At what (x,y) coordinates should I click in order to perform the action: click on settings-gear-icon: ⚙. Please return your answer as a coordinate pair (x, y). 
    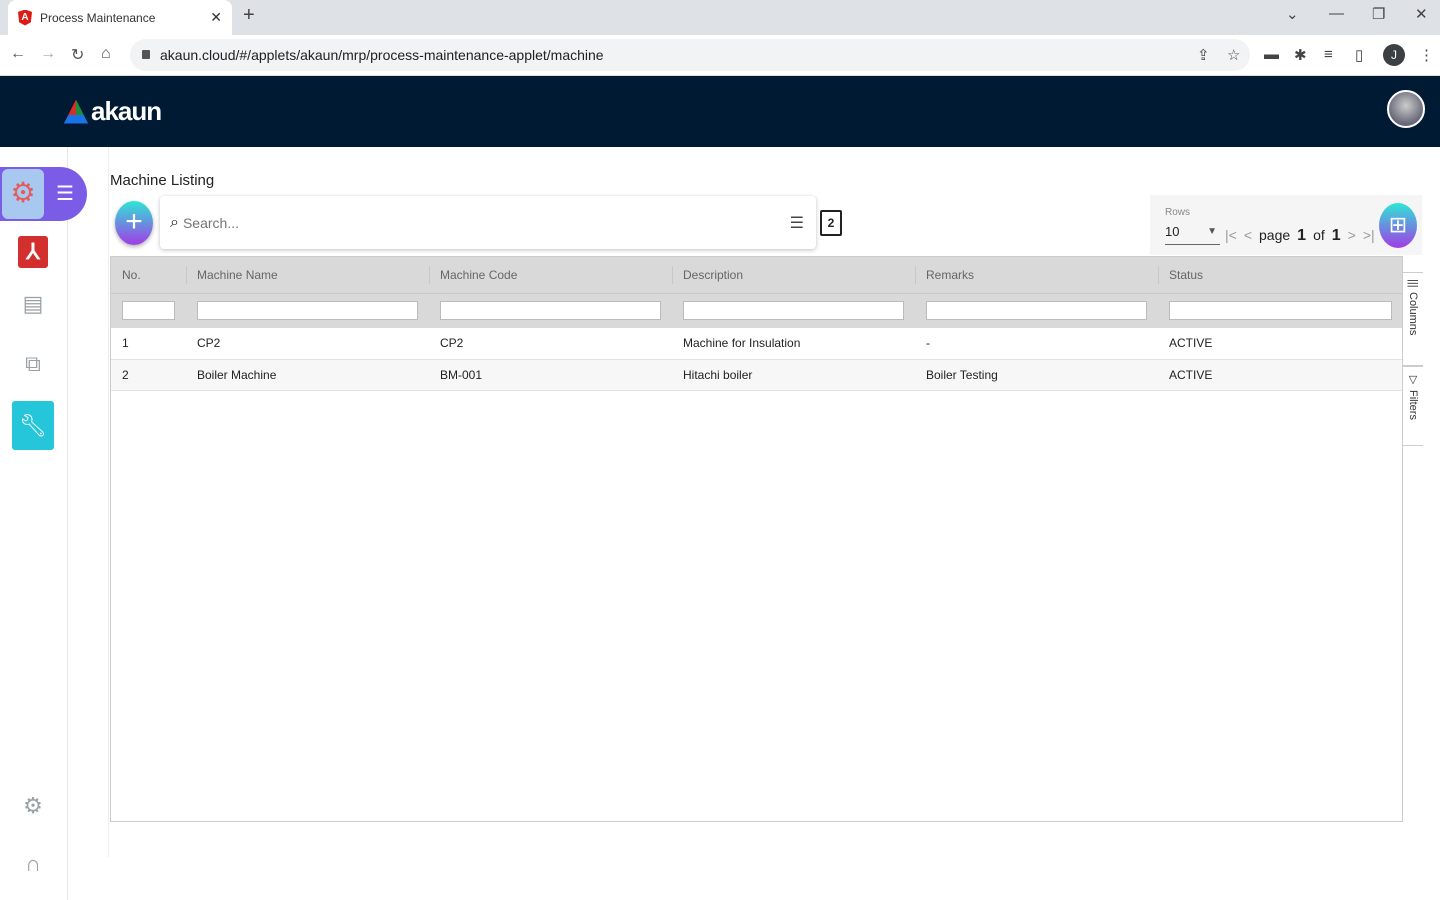
    Looking at the image, I should click on (33, 806).